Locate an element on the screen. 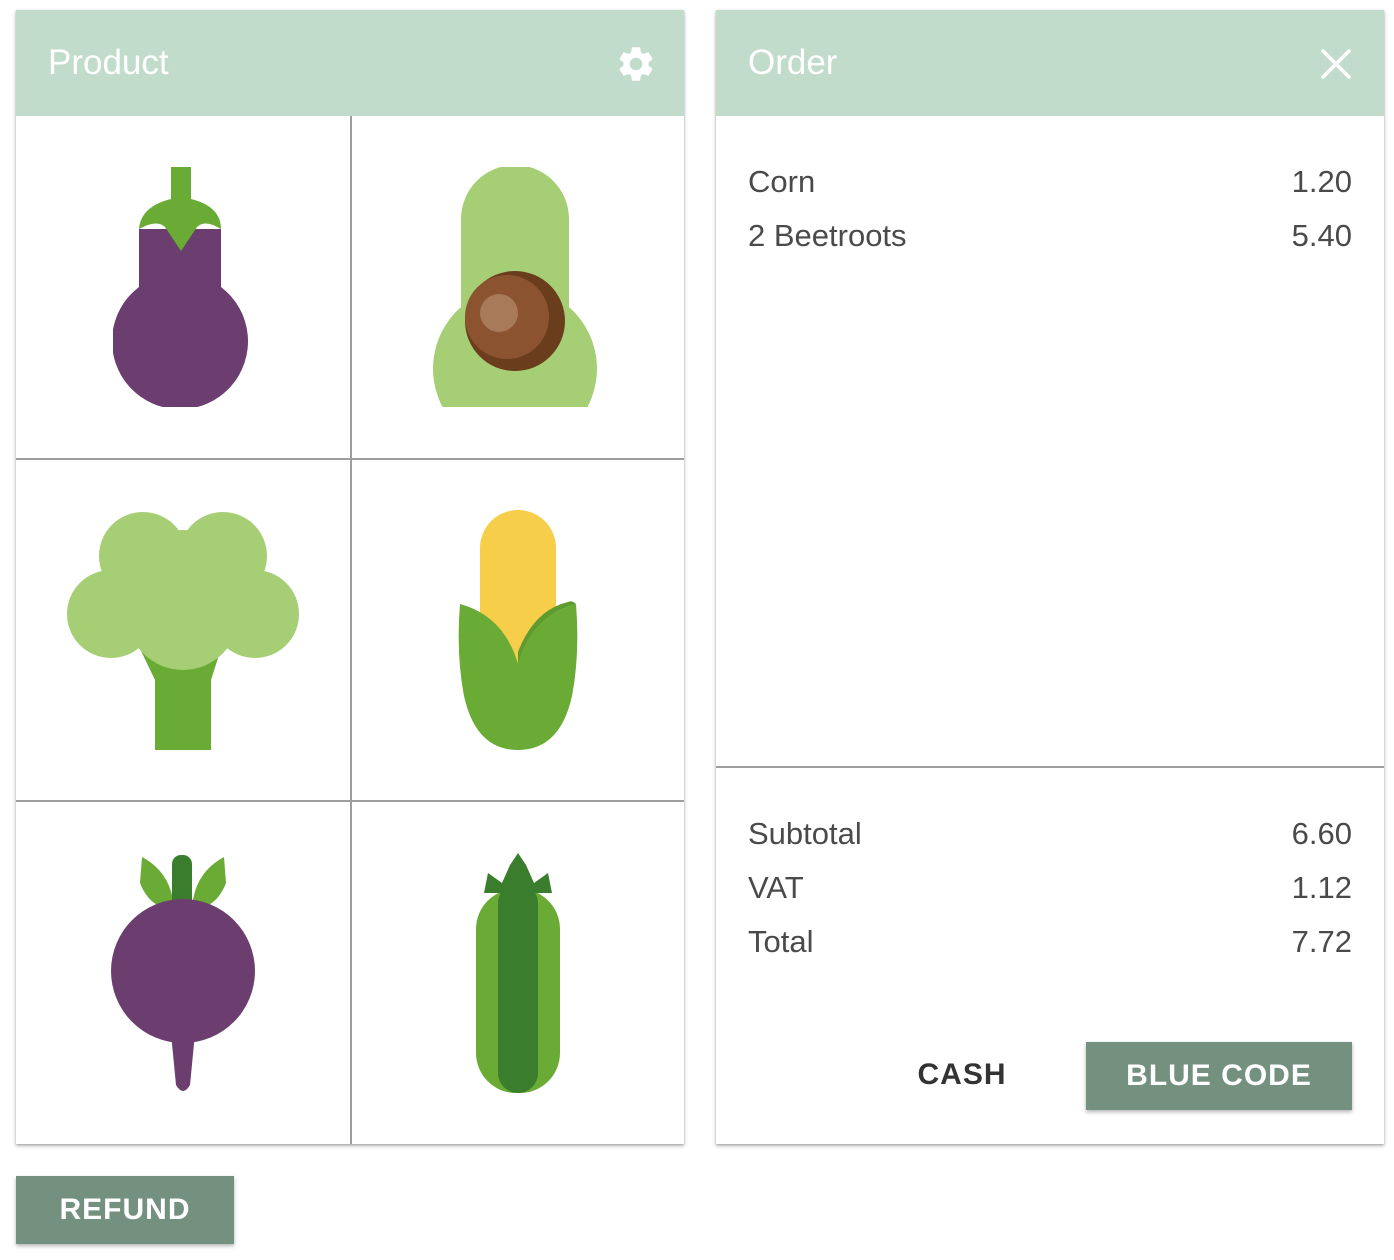  avocado-icon is located at coordinates (515, 287).